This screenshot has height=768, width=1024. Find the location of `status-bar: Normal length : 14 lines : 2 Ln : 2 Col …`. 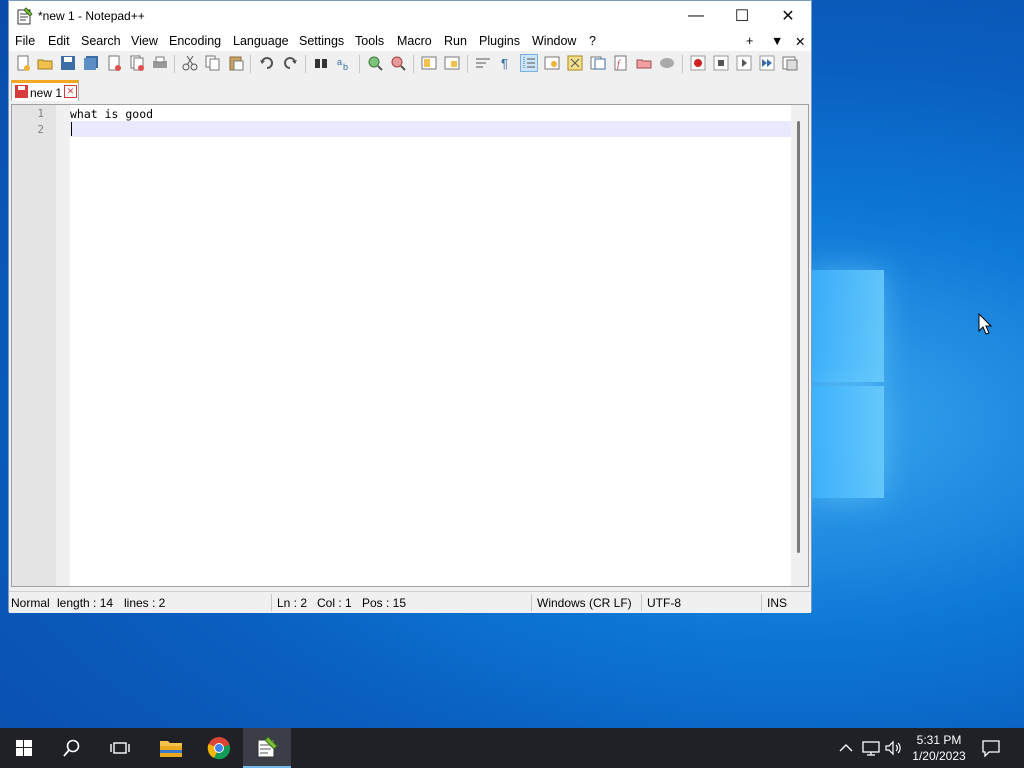

status-bar: Normal length : 14 lines : 2 Ln : 2 Col … is located at coordinates (410, 602).